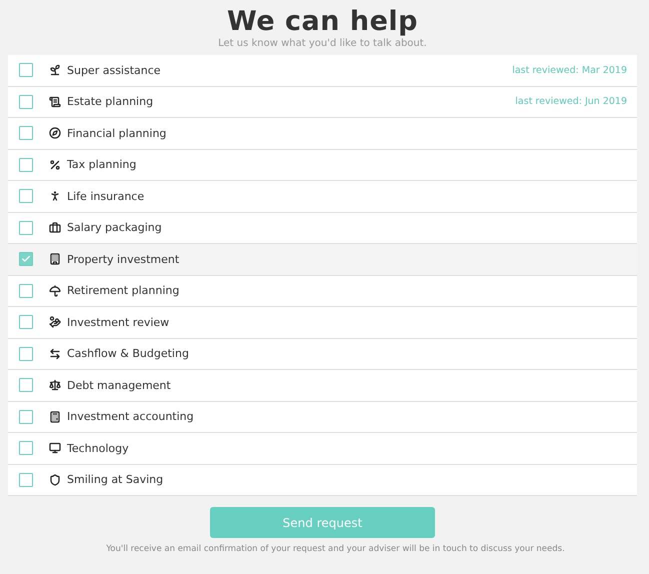 The height and width of the screenshot is (574, 649). Describe the element at coordinates (123, 291) in the screenshot. I see `topic-label: Retirement planning` at that location.